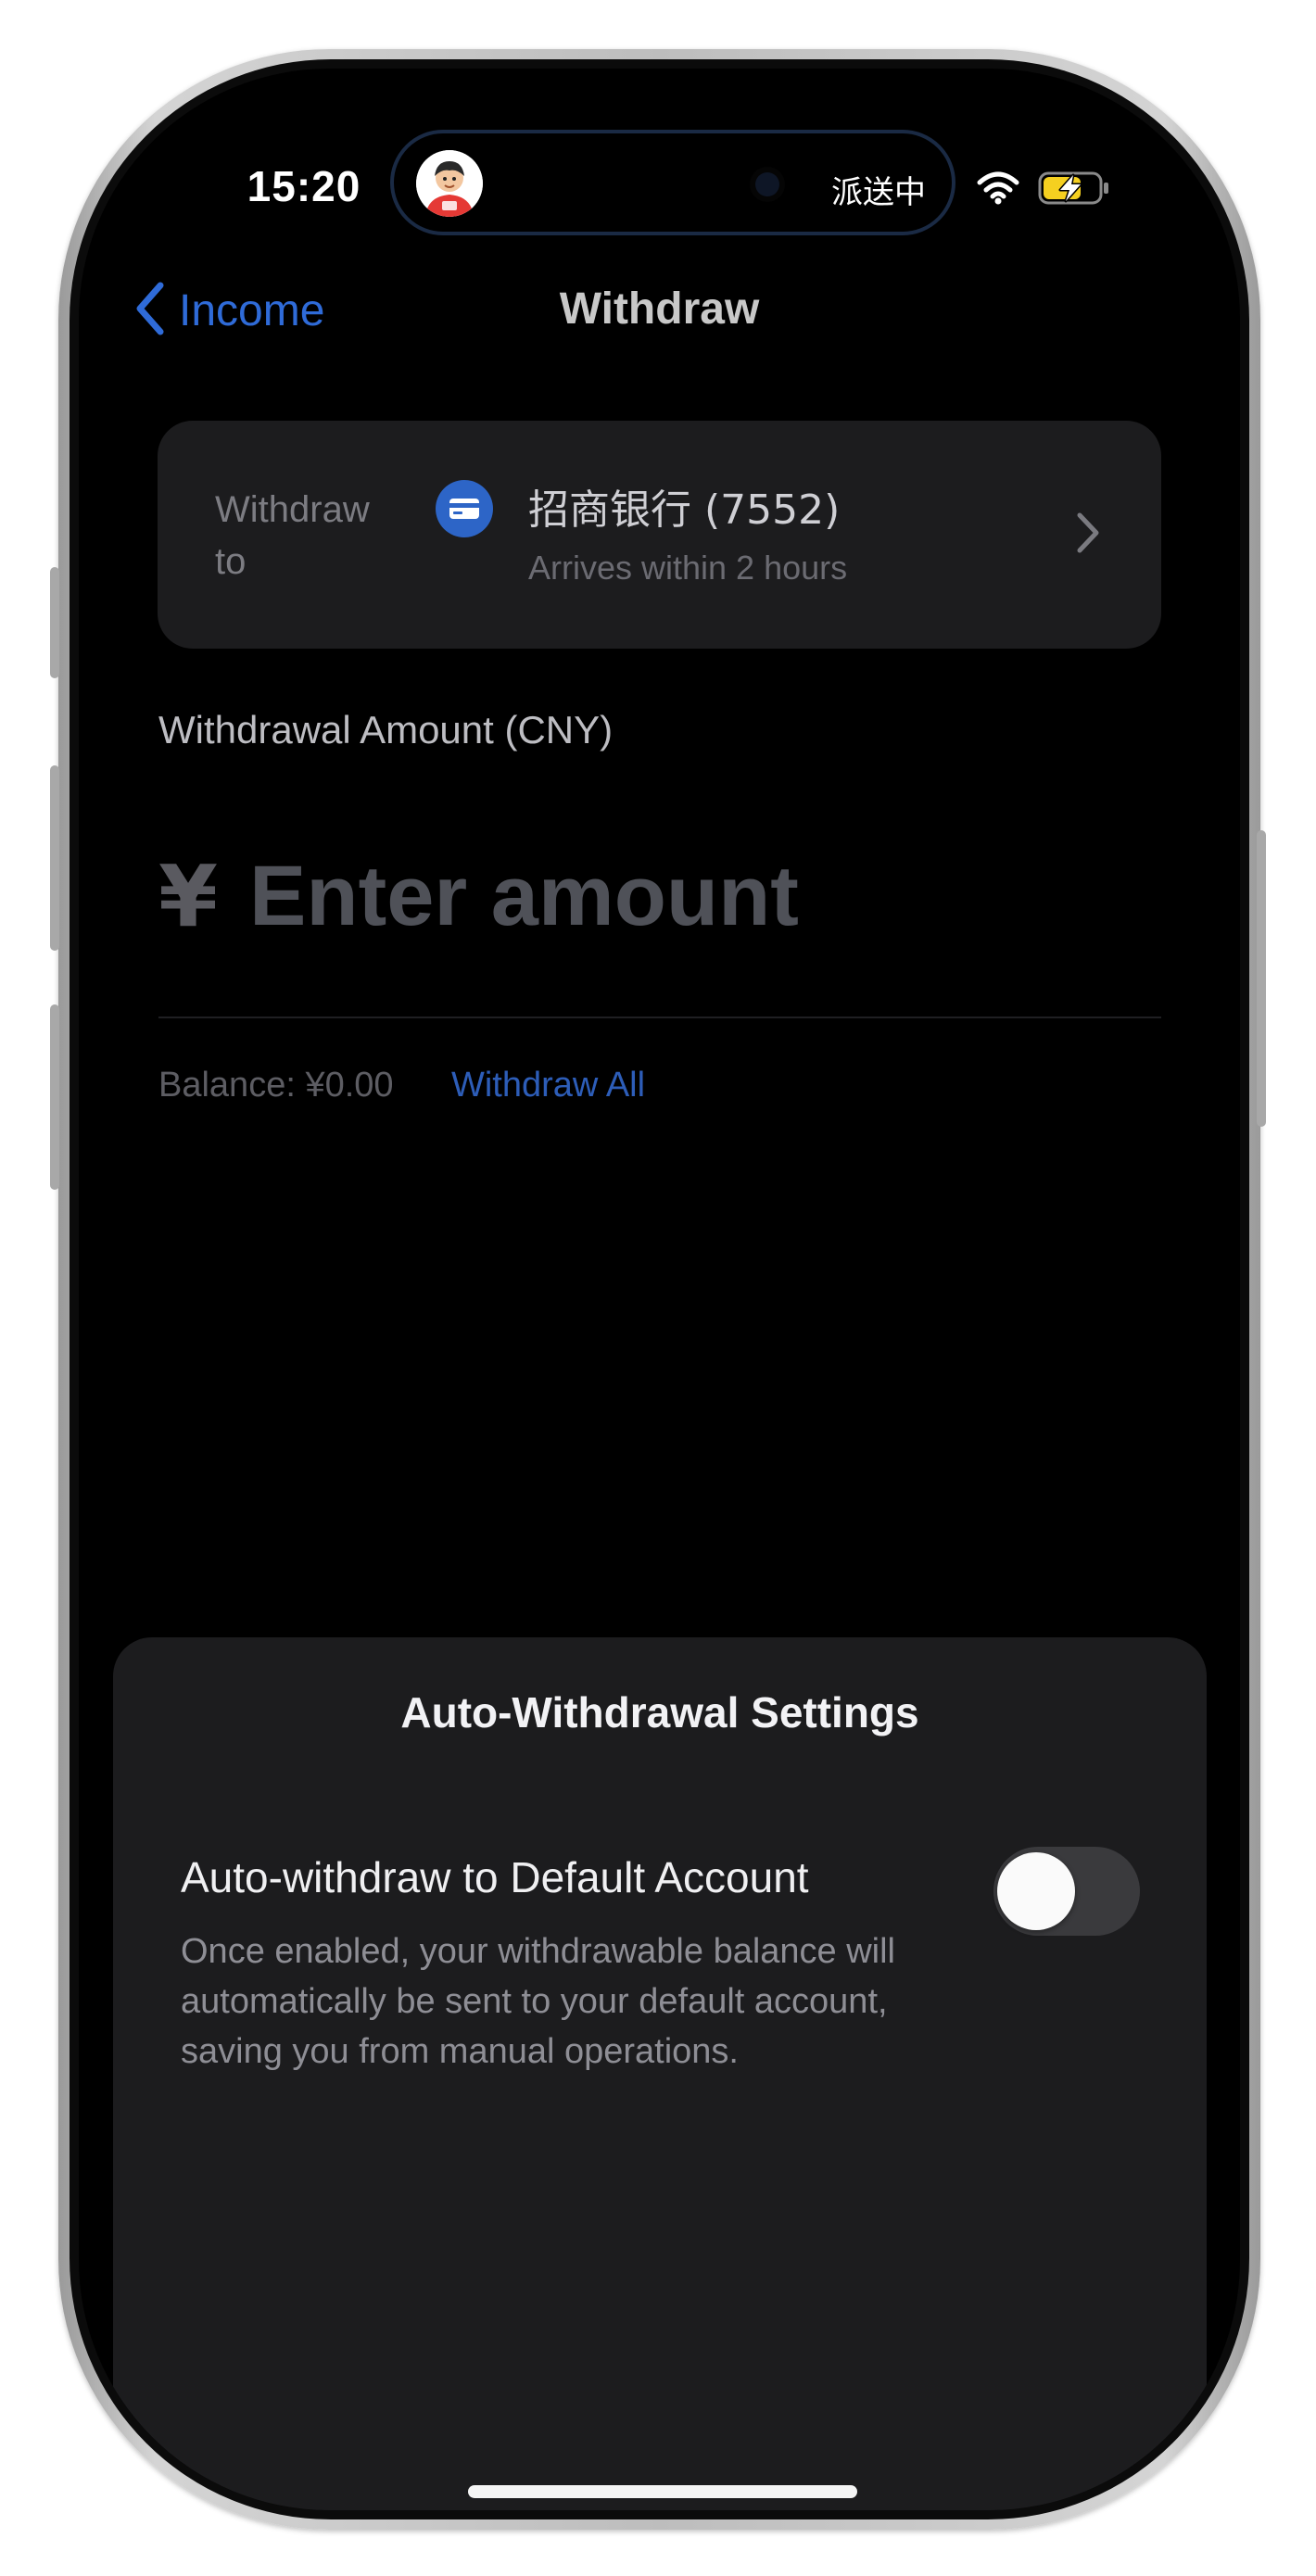 This screenshot has width=1316, height=2576. What do you see at coordinates (1074, 190) in the screenshot?
I see `battery-charging-icon` at bounding box center [1074, 190].